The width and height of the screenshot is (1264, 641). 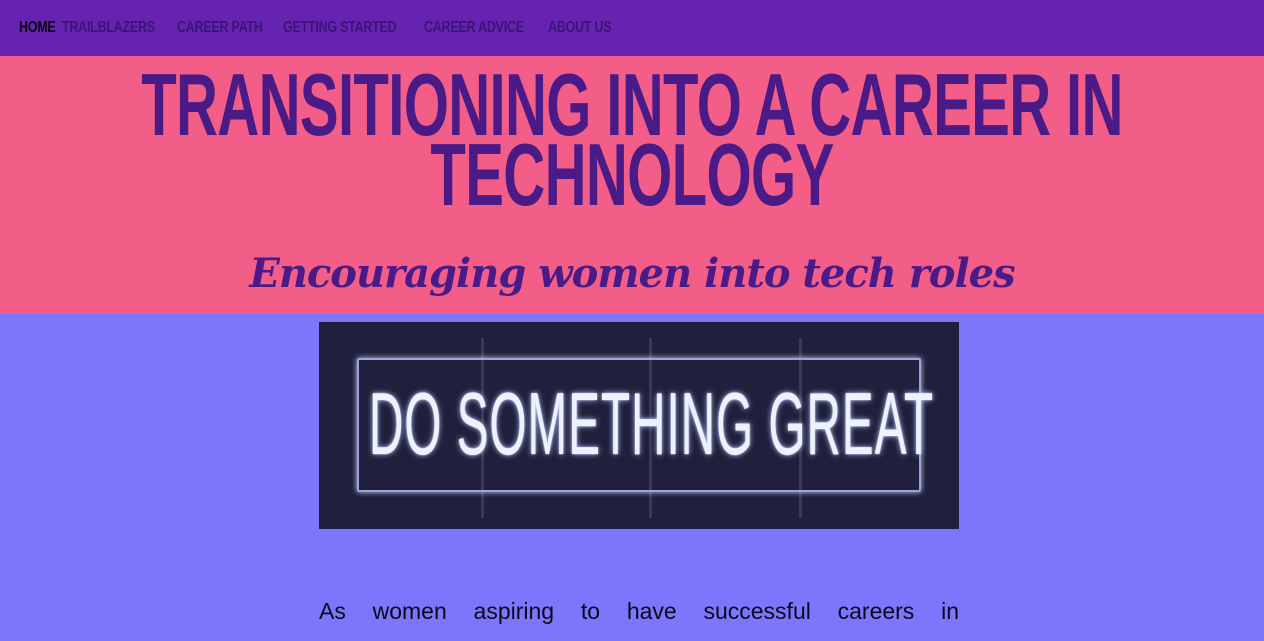 I want to click on nav-link-about-us: About Us, so click(x=580, y=28).